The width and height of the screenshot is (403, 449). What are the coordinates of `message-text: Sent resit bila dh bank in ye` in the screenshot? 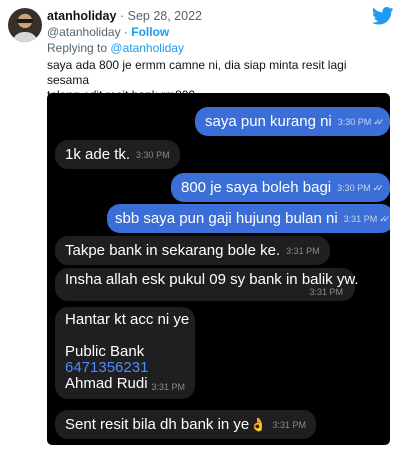 It's located at (157, 424).